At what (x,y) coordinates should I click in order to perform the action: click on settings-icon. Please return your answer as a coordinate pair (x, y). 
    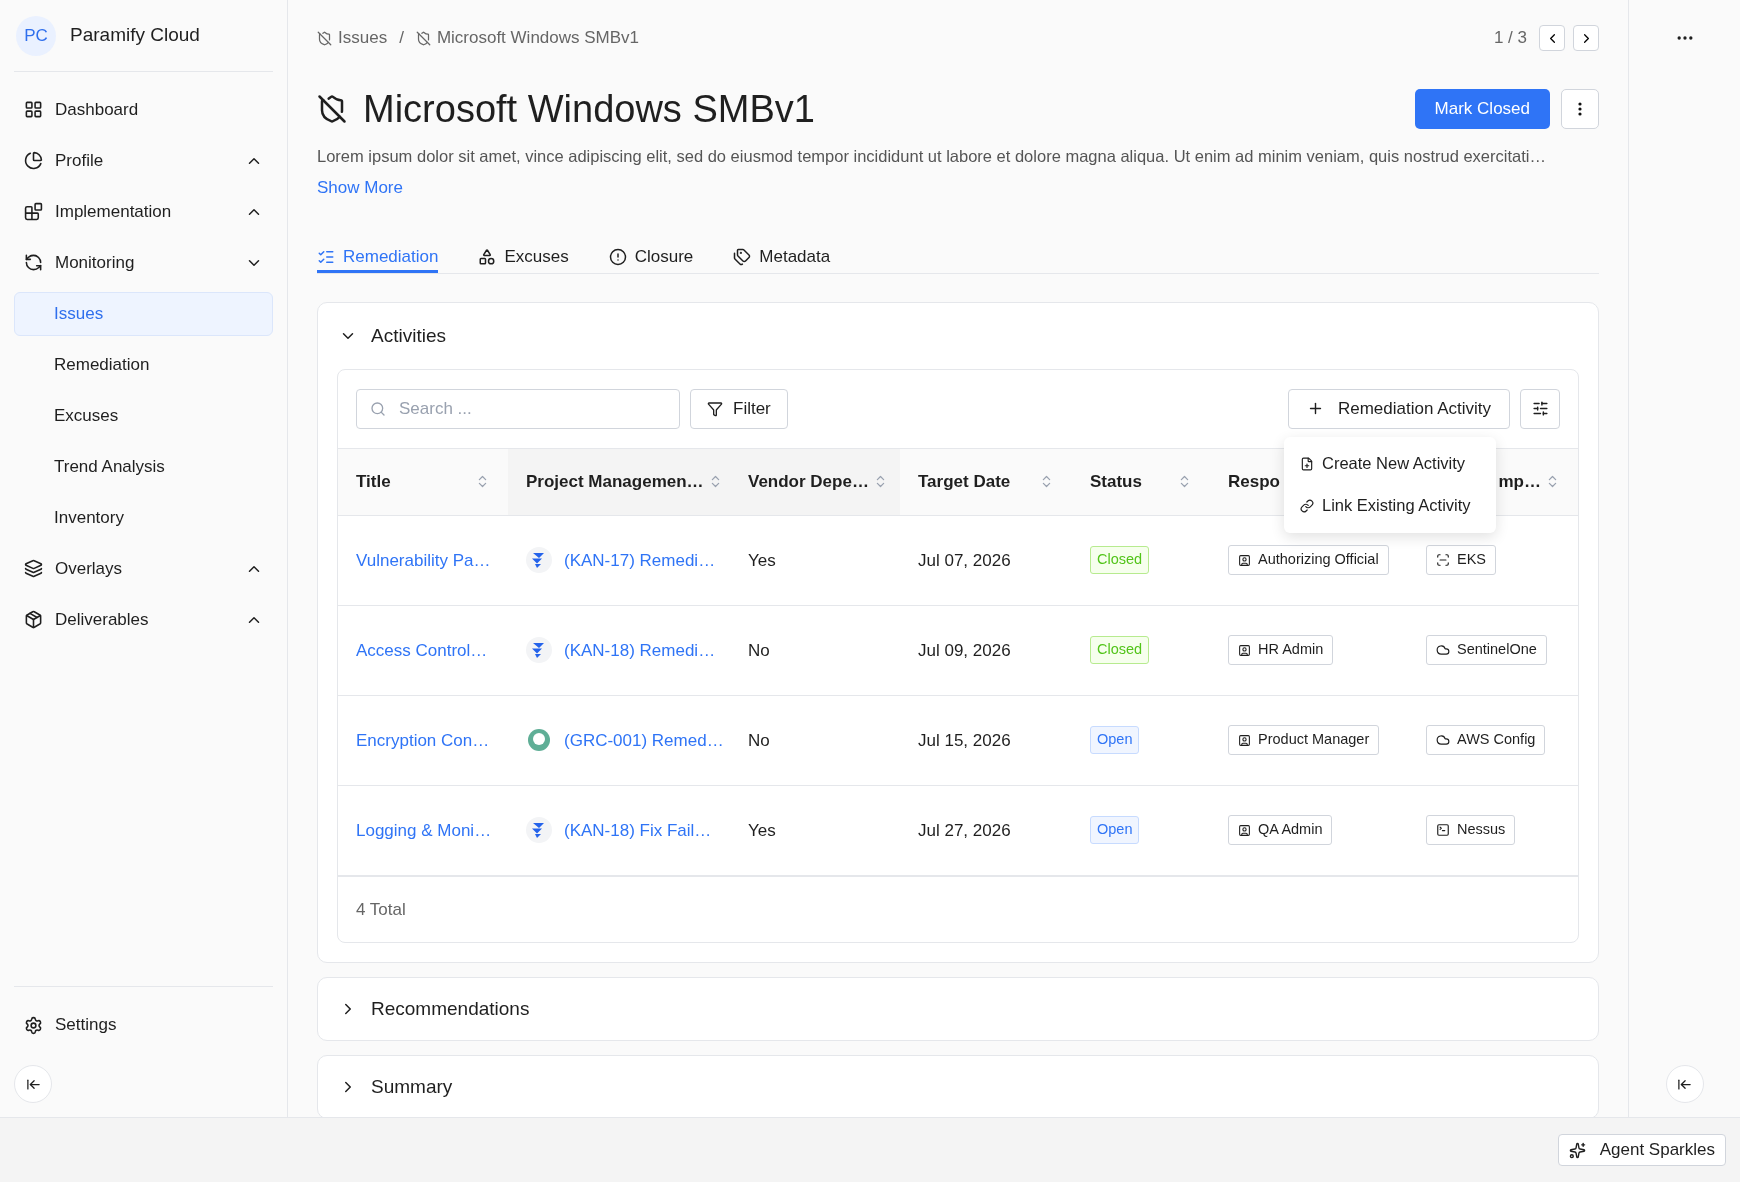
    Looking at the image, I should click on (33, 1025).